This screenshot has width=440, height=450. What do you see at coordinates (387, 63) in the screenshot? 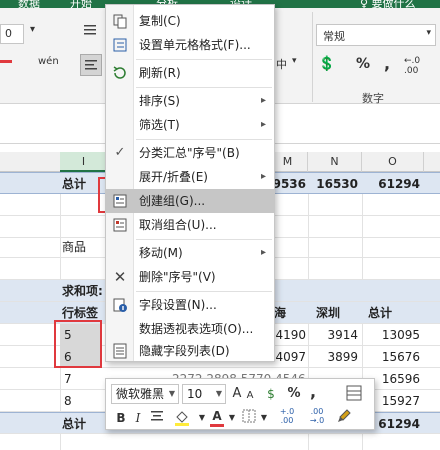
I see `comma-button: ,` at bounding box center [387, 63].